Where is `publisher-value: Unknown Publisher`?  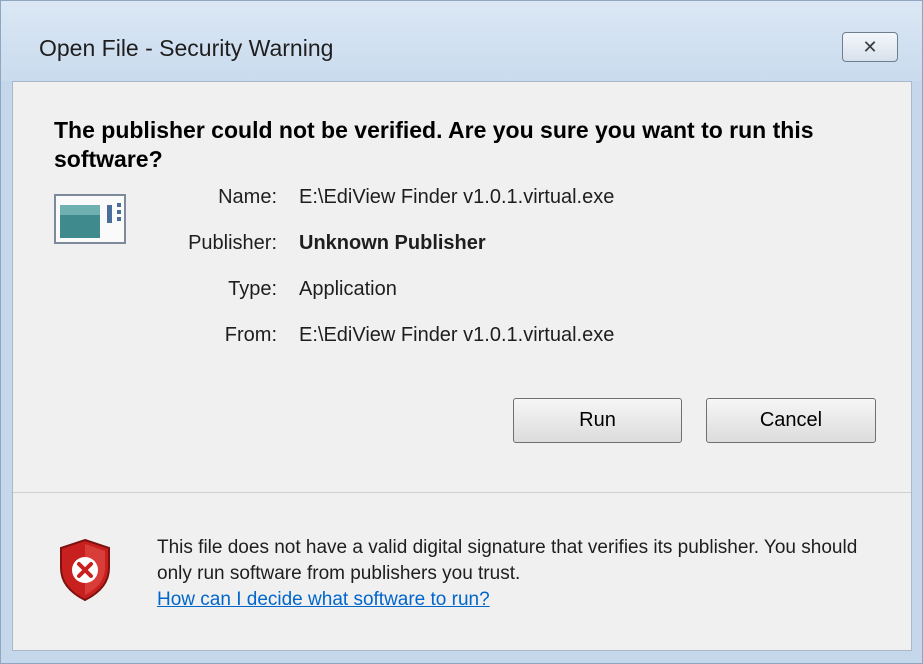 publisher-value: Unknown Publisher is located at coordinates (392, 243).